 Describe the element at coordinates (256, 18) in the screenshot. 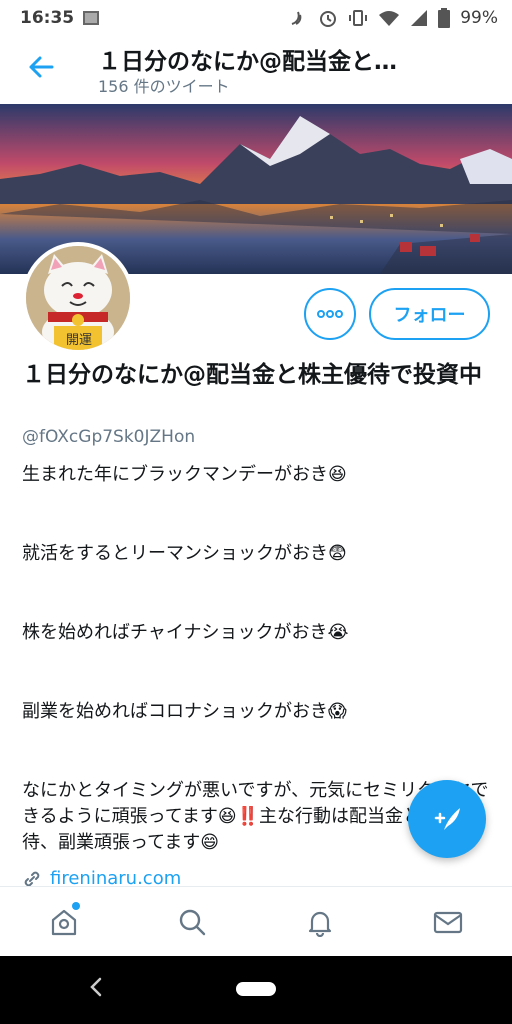

I see `status-bar: 16:35 99%` at that location.